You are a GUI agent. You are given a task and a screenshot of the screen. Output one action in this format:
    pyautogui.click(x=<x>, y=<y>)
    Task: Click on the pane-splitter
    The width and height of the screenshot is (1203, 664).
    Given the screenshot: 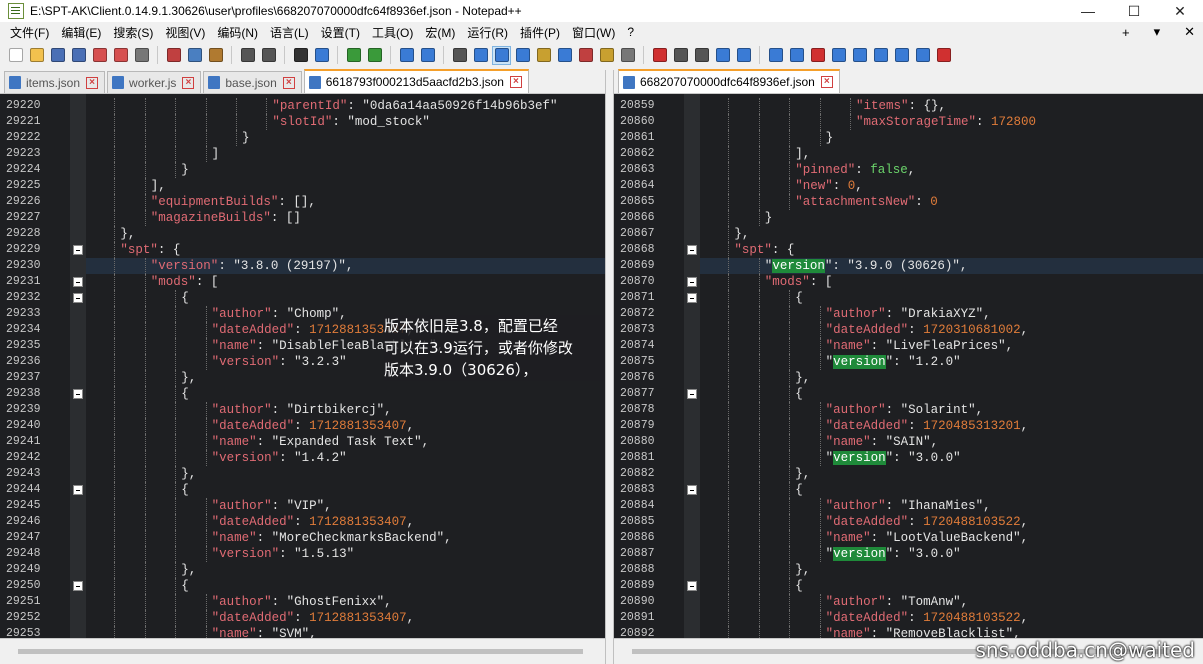 What is the action you would take?
    pyautogui.click(x=609, y=367)
    